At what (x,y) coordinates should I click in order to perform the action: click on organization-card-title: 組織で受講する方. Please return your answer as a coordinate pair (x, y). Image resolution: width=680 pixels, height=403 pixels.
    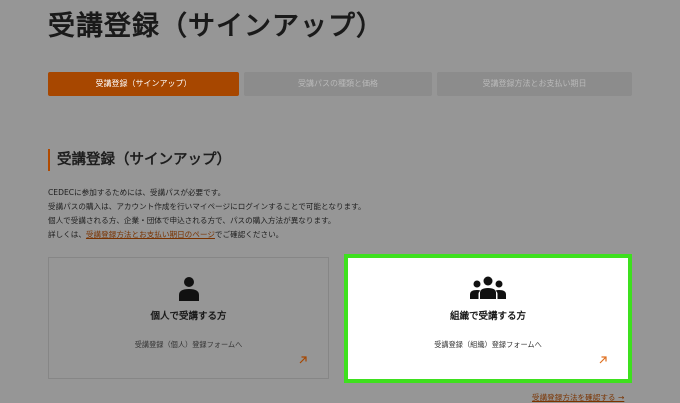
    Looking at the image, I should click on (487, 316).